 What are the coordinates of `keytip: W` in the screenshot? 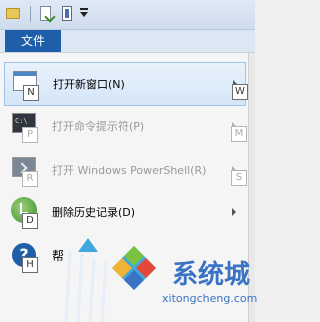 It's located at (240, 92).